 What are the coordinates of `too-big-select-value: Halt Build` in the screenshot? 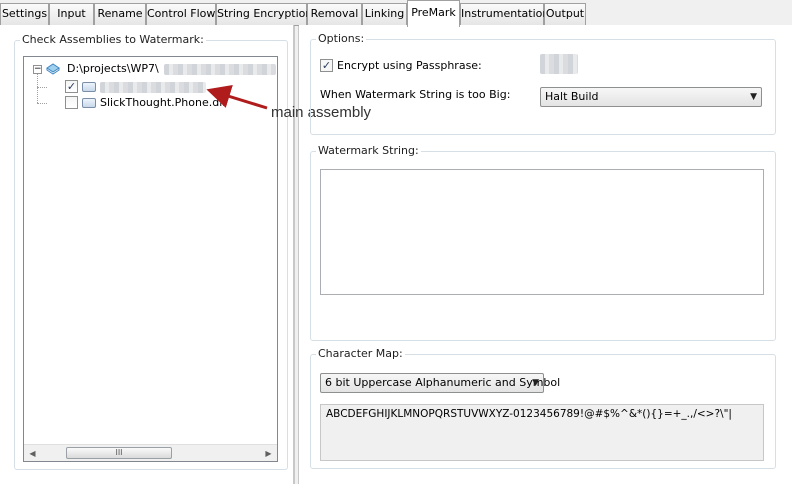 It's located at (572, 96).